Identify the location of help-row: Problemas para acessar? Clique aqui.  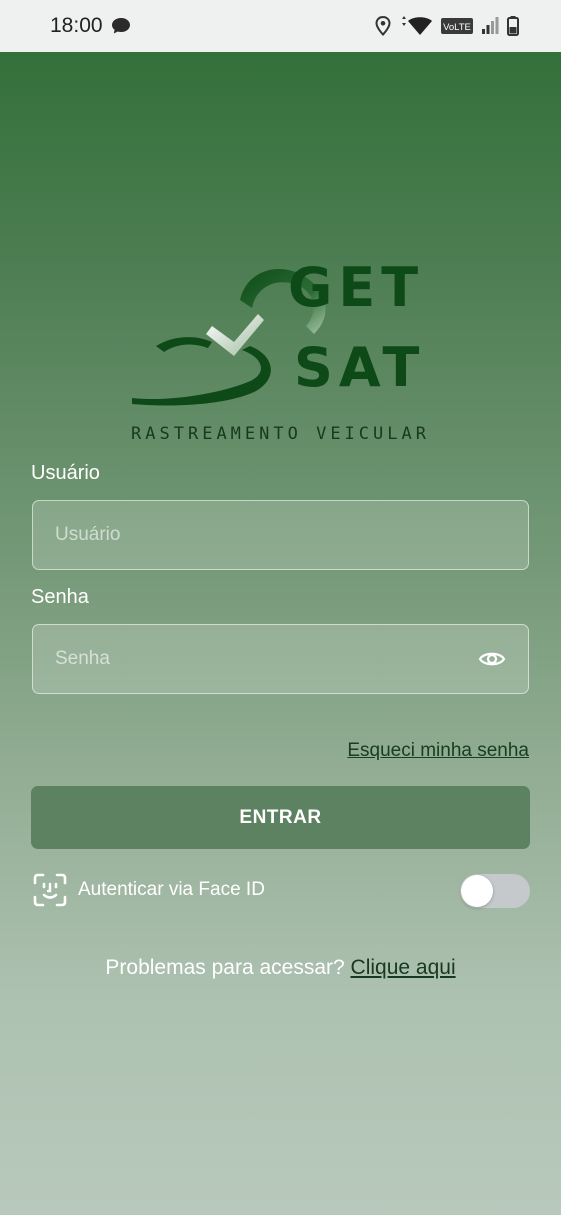
(280, 968).